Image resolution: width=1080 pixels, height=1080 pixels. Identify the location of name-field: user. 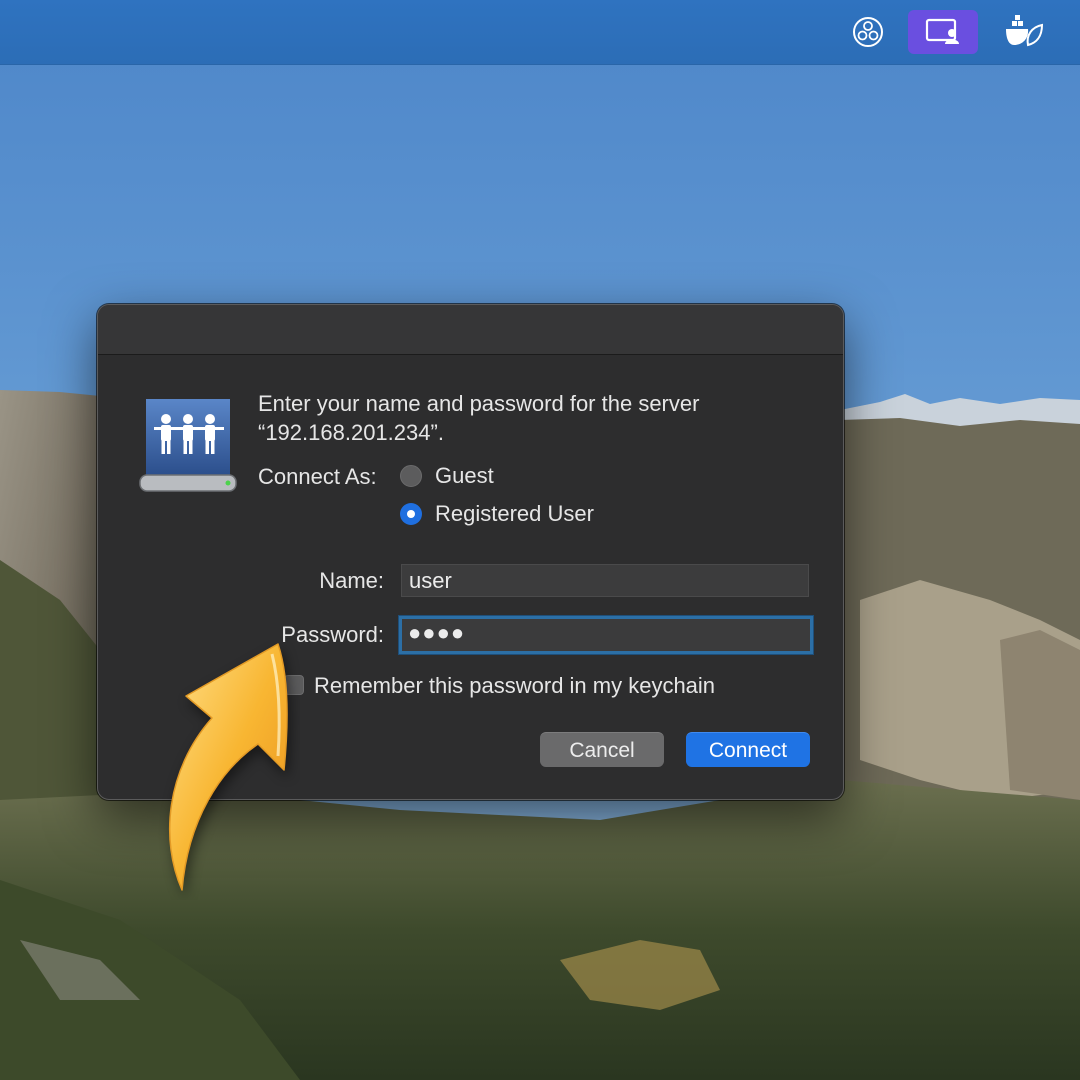
(605, 580).